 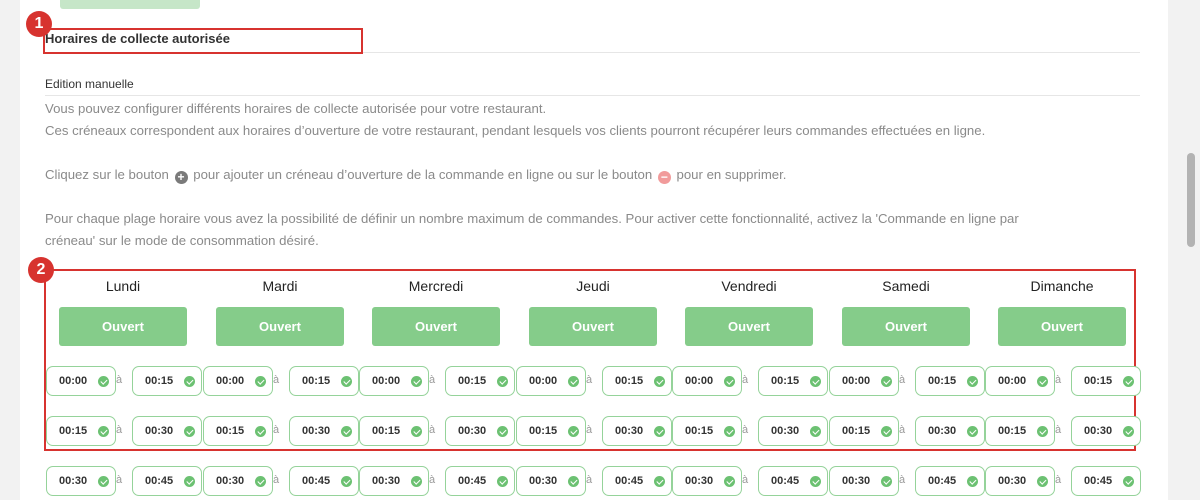 What do you see at coordinates (280, 286) in the screenshot?
I see `day-label-mardi: Mardi` at bounding box center [280, 286].